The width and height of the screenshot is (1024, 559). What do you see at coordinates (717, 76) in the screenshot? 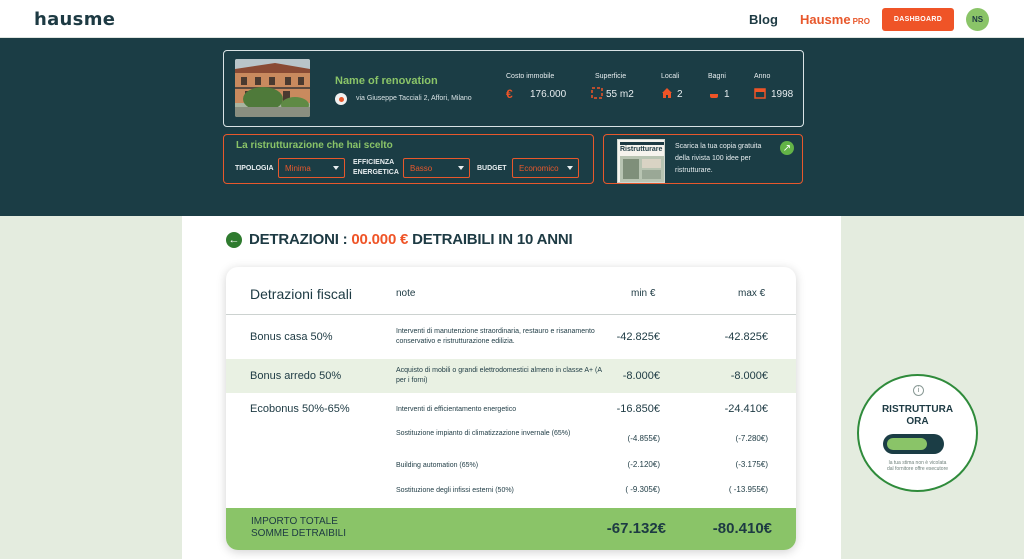
I see `stat-label: Bagni` at bounding box center [717, 76].